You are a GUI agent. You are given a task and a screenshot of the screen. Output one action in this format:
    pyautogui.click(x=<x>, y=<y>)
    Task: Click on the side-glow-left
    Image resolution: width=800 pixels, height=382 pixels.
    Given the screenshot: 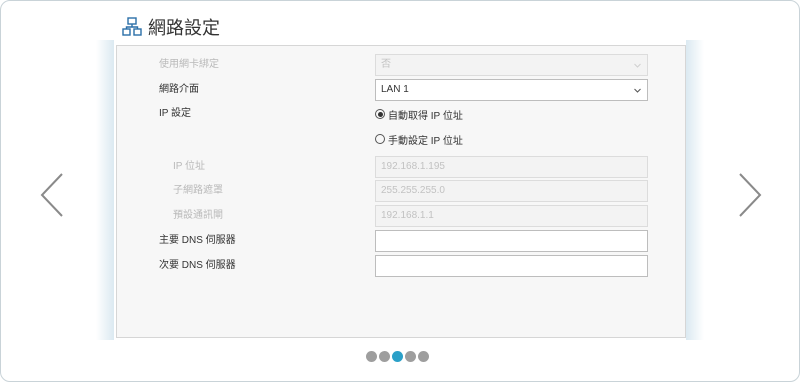 What is the action you would take?
    pyautogui.click(x=105, y=190)
    